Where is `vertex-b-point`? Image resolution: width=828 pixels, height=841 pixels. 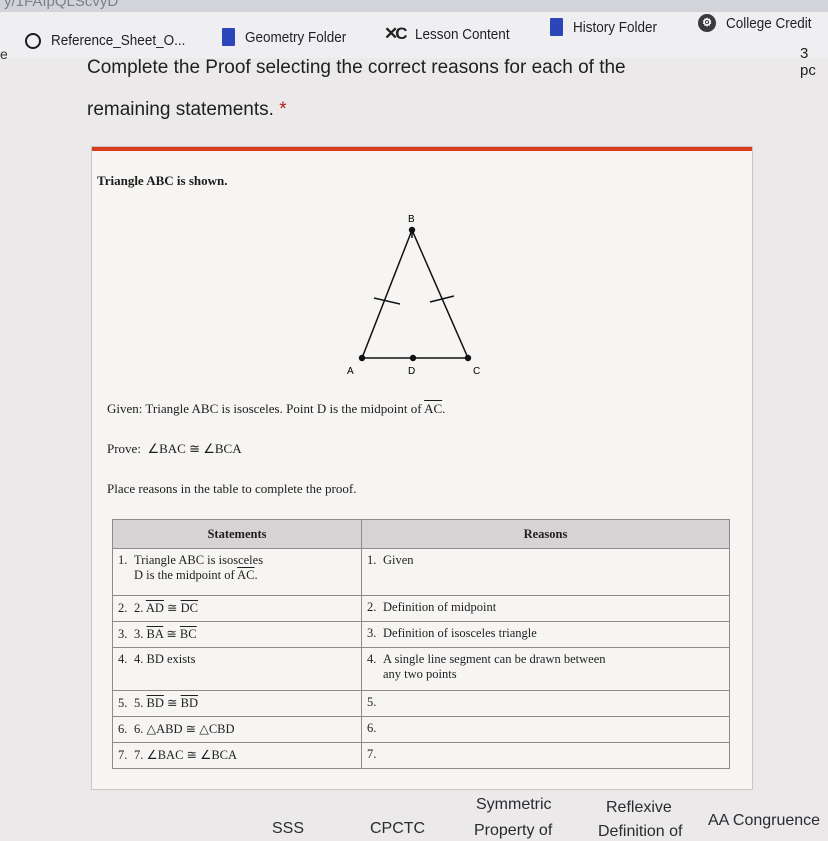 vertex-b-point is located at coordinates (412, 230).